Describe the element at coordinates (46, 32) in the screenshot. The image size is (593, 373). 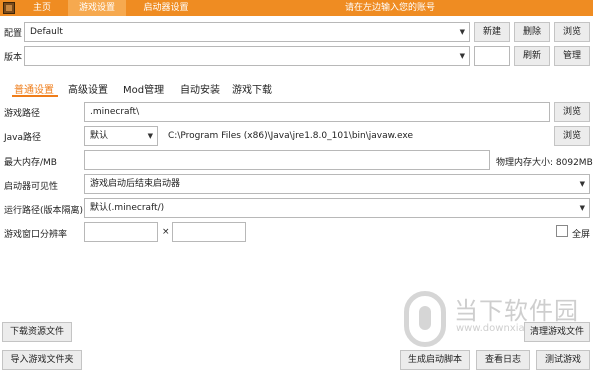
I see `config-value: Default` at that location.